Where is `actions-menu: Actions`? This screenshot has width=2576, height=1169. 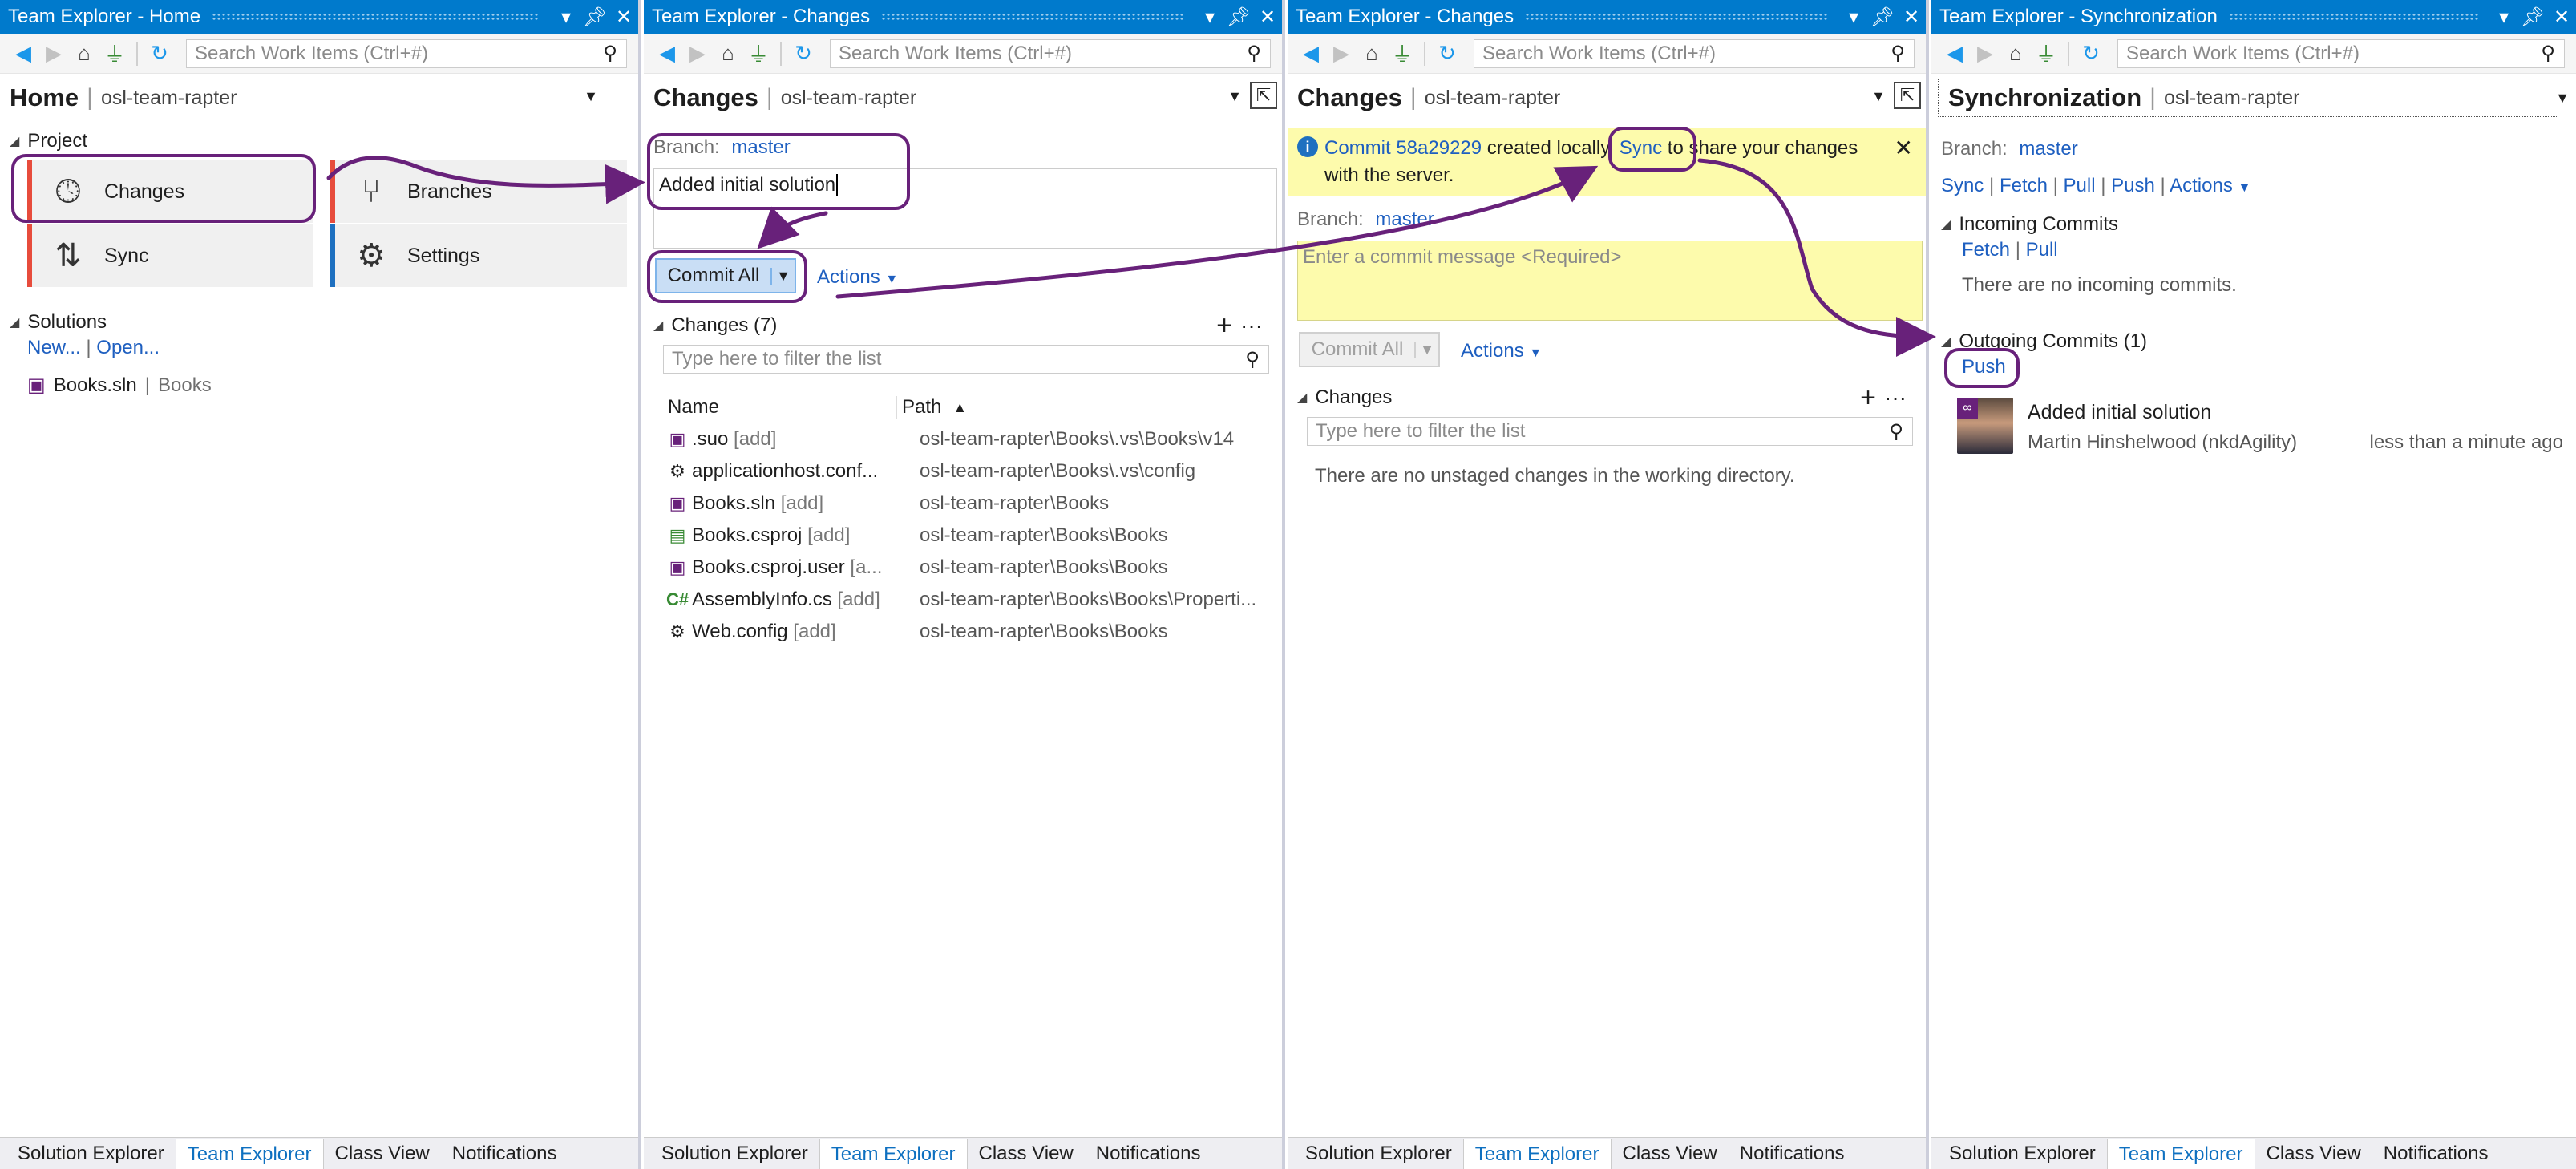
actions-menu: Actions is located at coordinates (2201, 186).